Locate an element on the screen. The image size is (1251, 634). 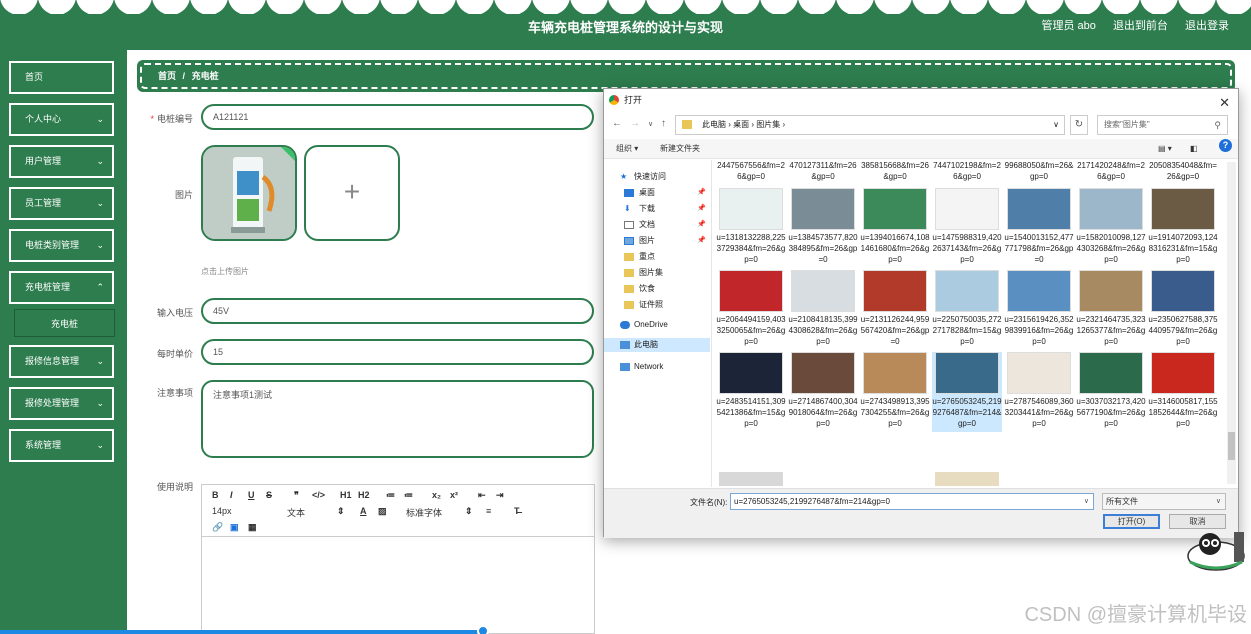
file-item: u=2350627588,3754409579&fm=26&gp=0 is located at coordinates (1183, 310).